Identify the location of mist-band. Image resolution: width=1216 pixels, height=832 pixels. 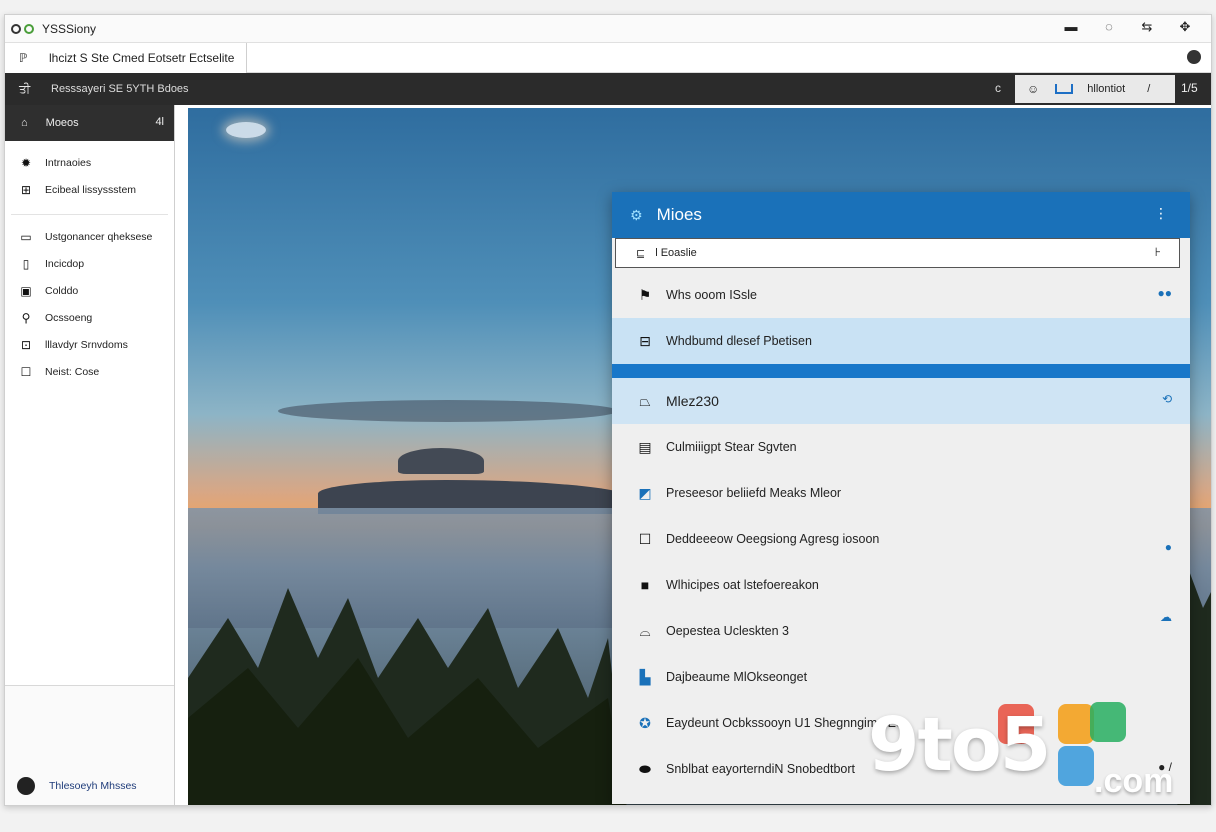
(448, 411).